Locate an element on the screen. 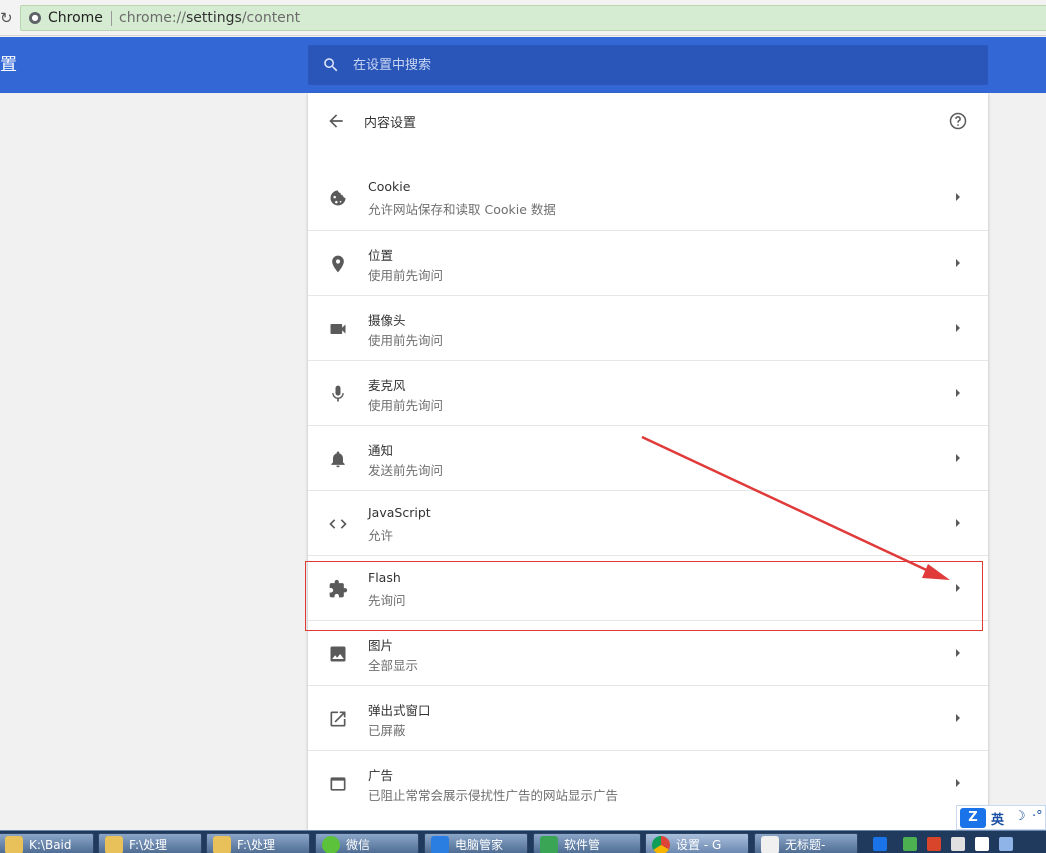 Image resolution: width=1046 pixels, height=853 pixels. taskbar-item: 电脑管家 is located at coordinates (476, 843).